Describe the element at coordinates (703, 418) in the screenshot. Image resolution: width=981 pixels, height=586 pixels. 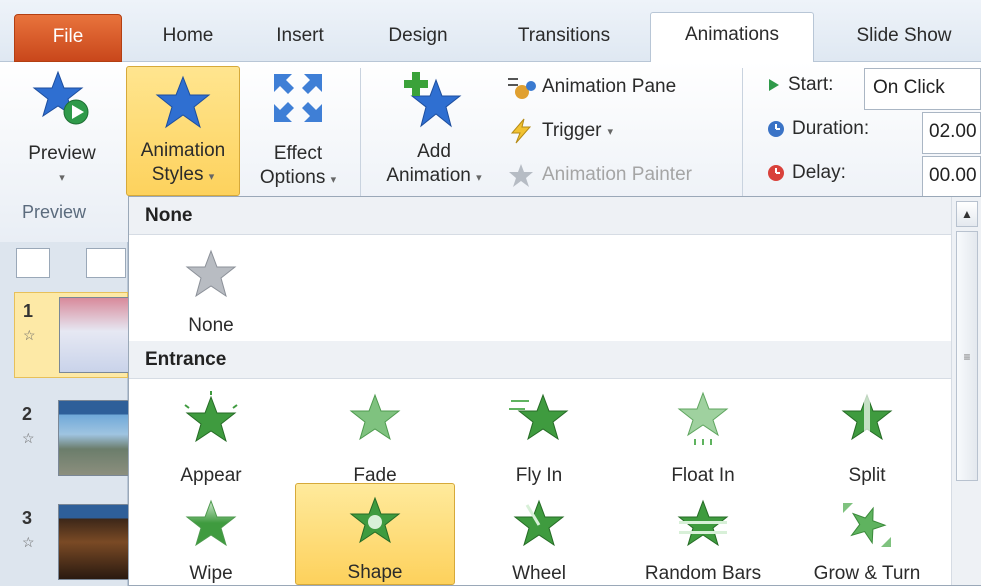
I see `float-in-star-icon` at that location.